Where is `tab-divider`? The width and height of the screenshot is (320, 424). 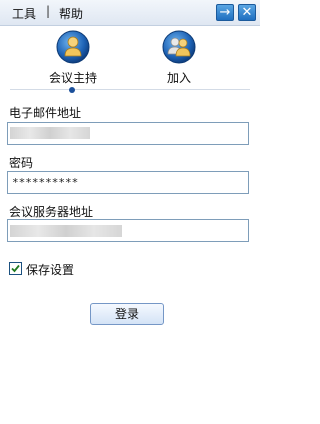
tab-divider is located at coordinates (130, 89).